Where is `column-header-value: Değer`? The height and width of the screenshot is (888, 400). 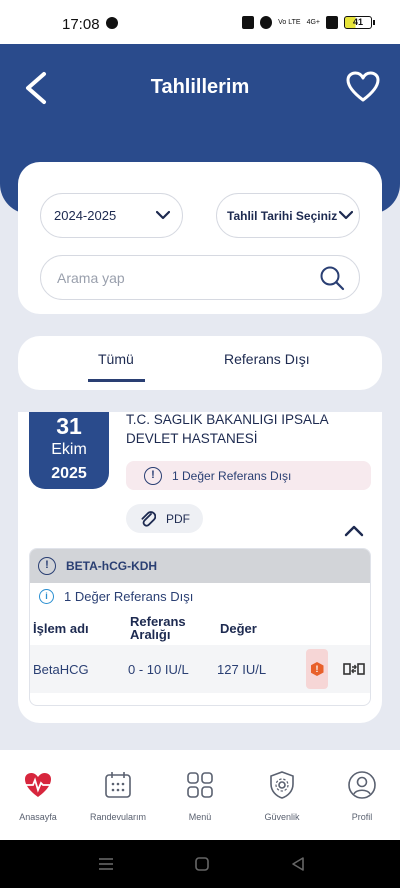 column-header-value: Değer is located at coordinates (238, 628).